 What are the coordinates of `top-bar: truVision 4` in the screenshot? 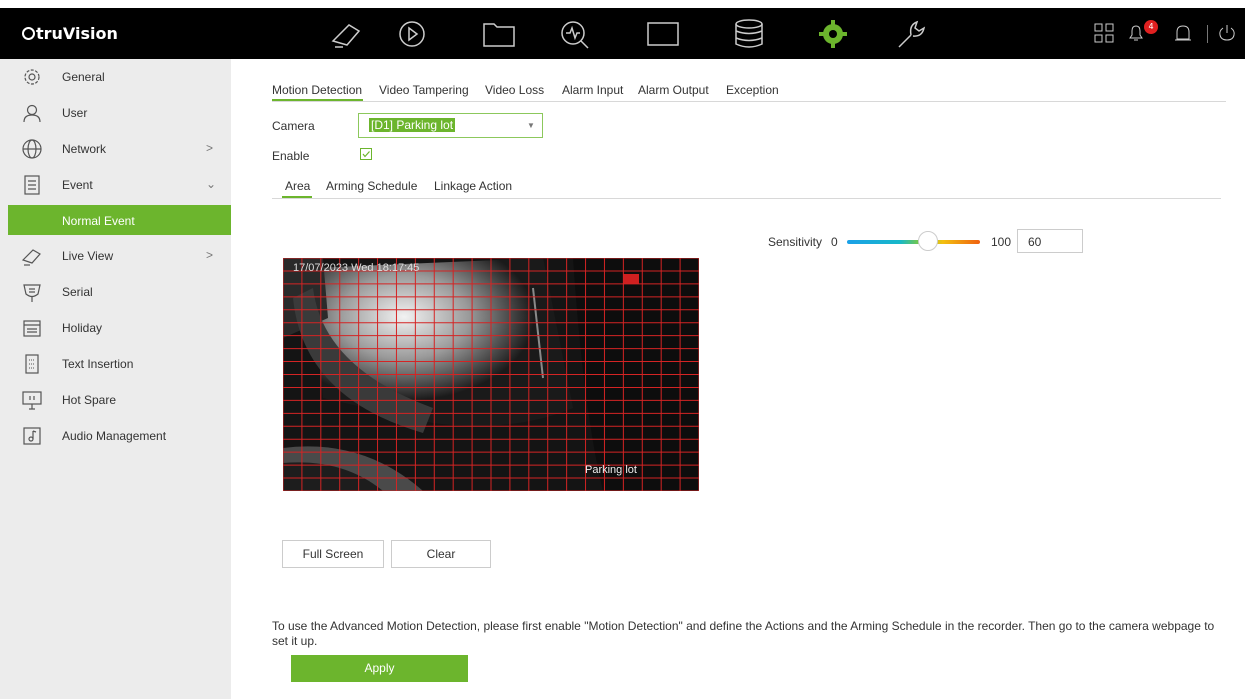 It's located at (622, 33).